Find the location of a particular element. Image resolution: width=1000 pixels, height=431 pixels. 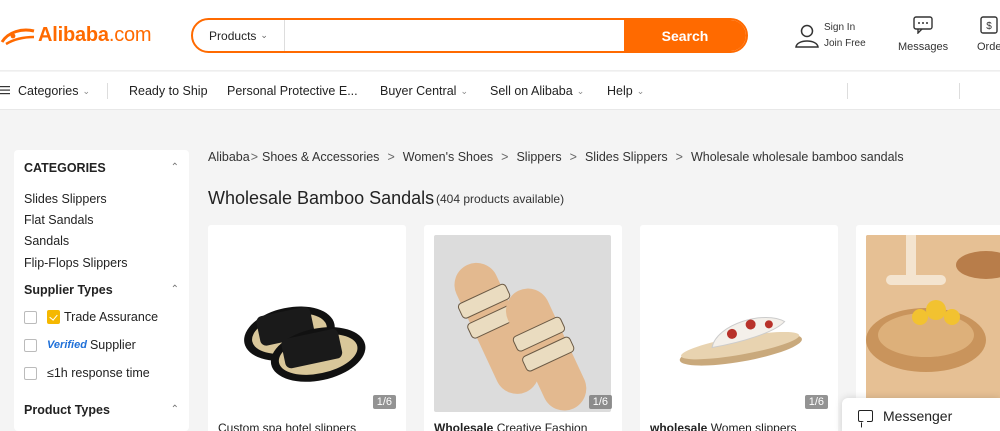

filter-trade-assurance: Trade Assurance is located at coordinates (91, 317).